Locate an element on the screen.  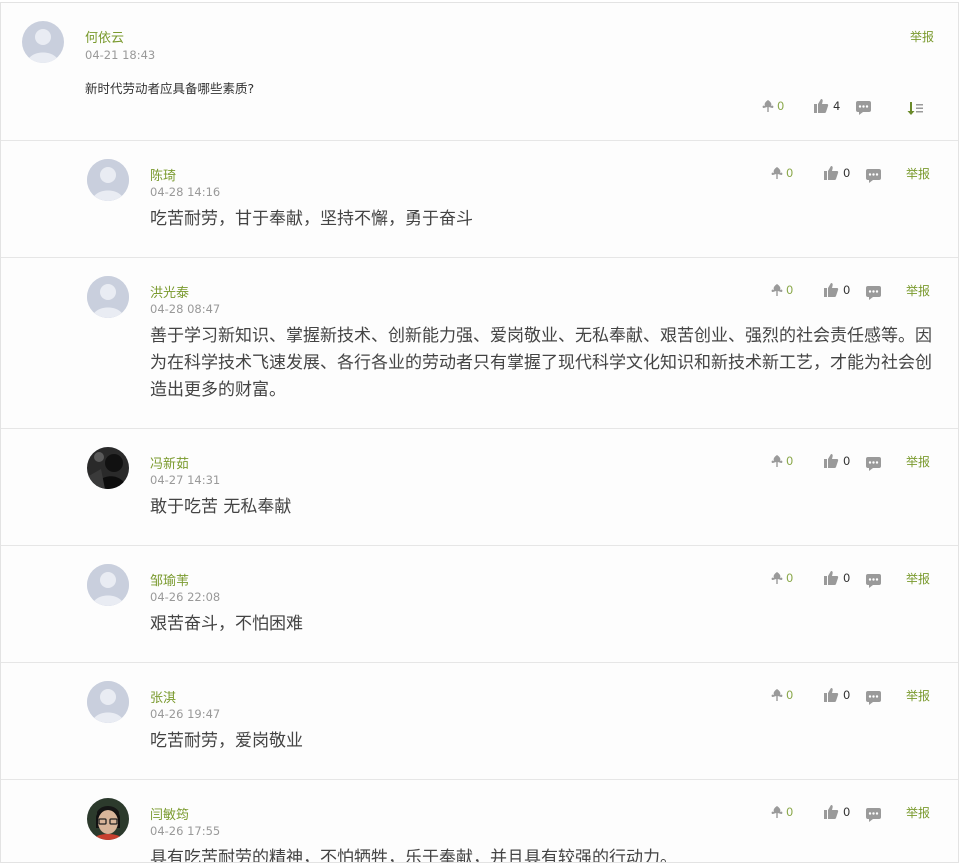
question-avatar is located at coordinates (43, 42).